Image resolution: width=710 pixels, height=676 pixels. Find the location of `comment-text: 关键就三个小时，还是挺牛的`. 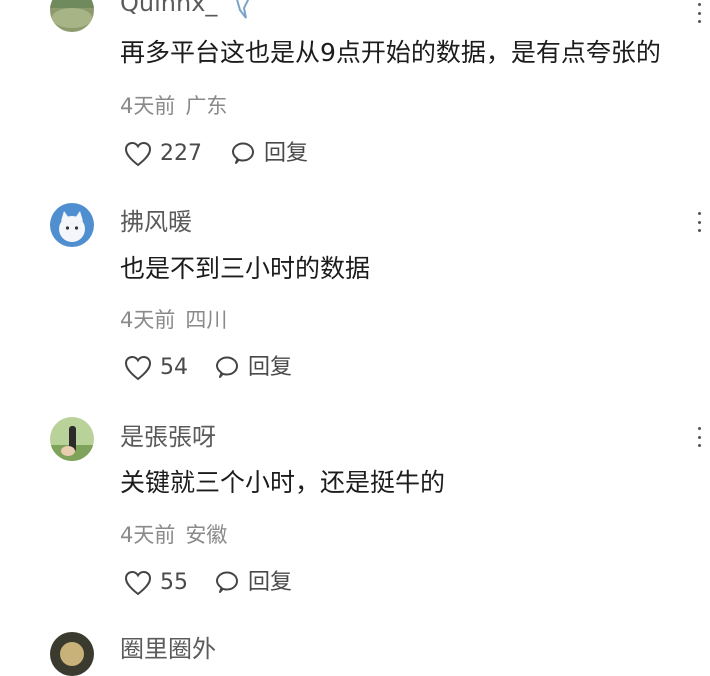

comment-text: 关键就三个小时，还是挺牛的 is located at coordinates (283, 482).